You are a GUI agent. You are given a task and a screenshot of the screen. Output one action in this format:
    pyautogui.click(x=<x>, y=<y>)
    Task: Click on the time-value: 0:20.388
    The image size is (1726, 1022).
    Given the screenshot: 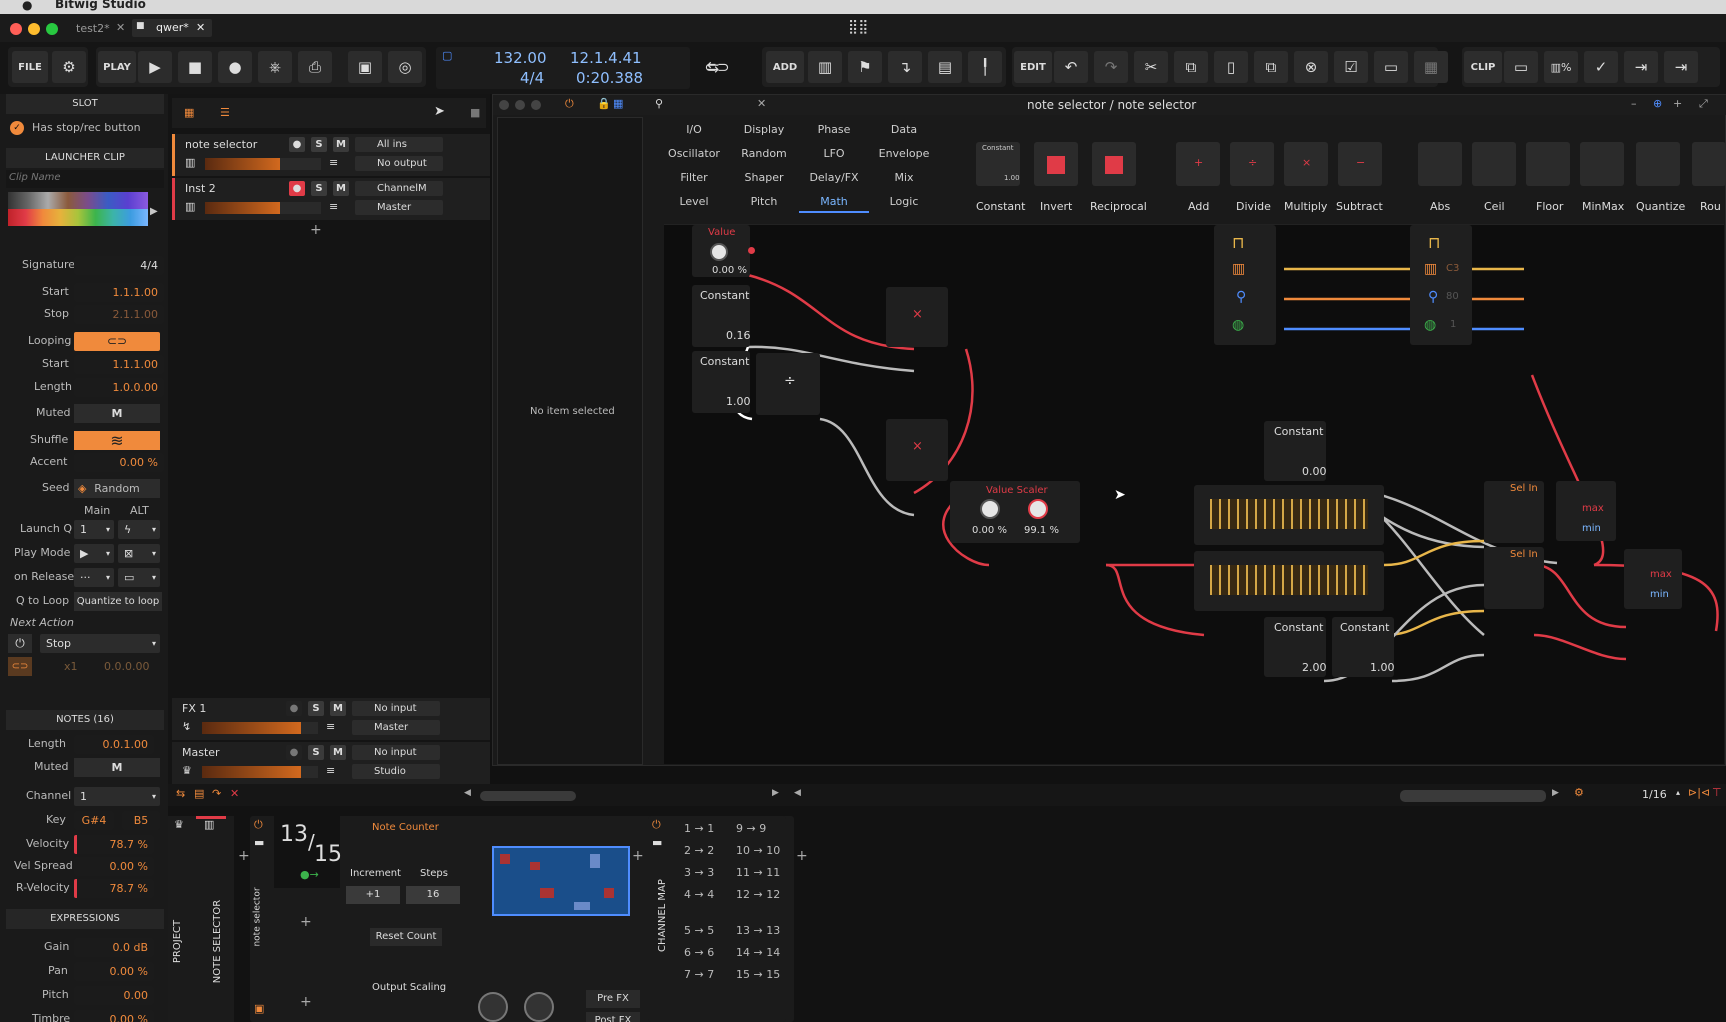 What is the action you would take?
    pyautogui.click(x=609, y=78)
    